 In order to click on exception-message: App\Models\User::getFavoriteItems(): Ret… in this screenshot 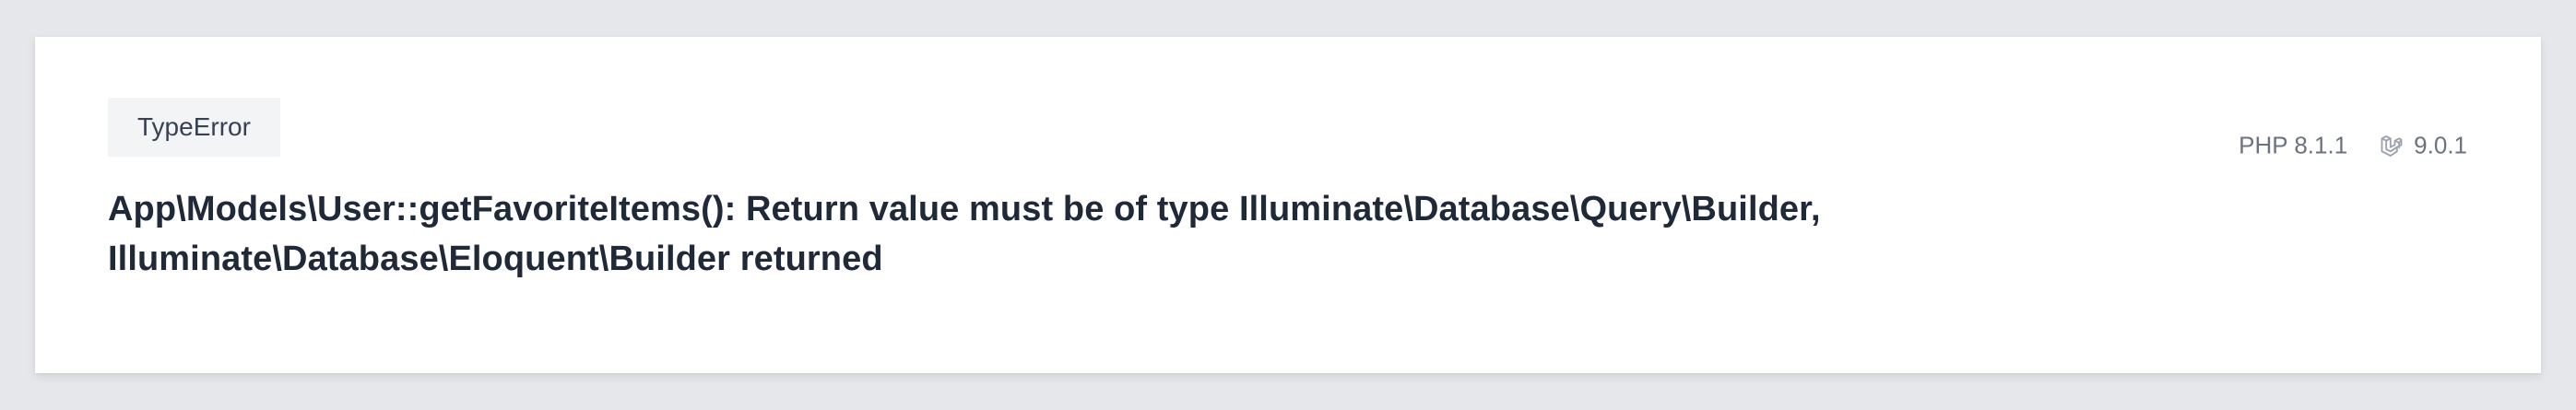, I will do `click(964, 234)`.